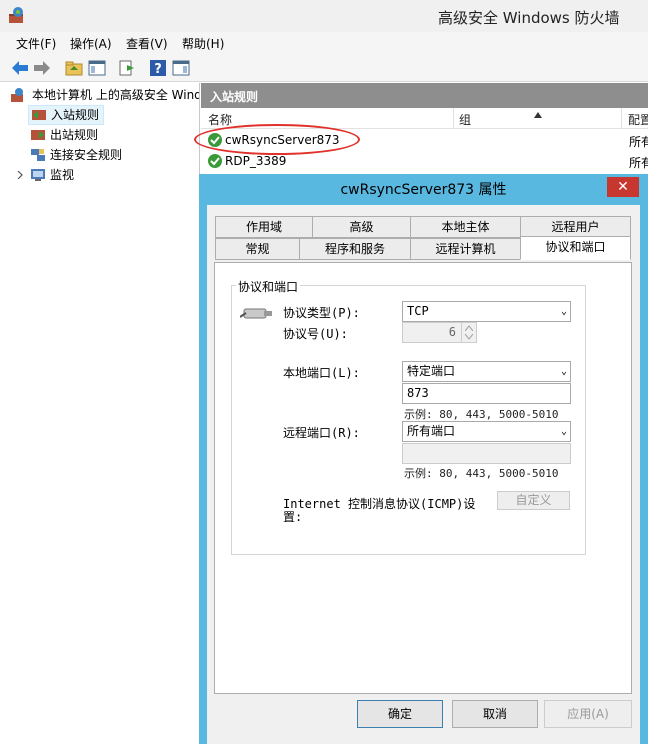 The width and height of the screenshot is (648, 744). Describe the element at coordinates (424, 95) in the screenshot. I see `list-header-bar: 入站规则` at that location.